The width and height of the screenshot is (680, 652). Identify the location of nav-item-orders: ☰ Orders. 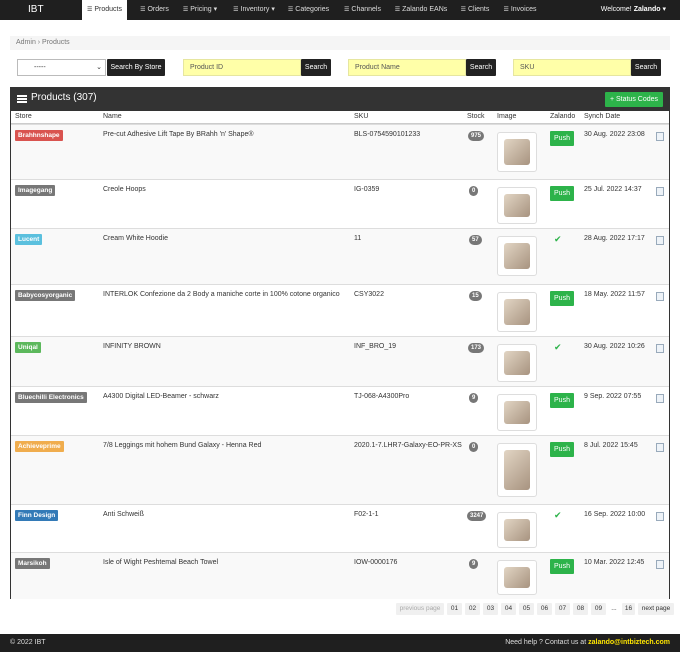
(154, 10).